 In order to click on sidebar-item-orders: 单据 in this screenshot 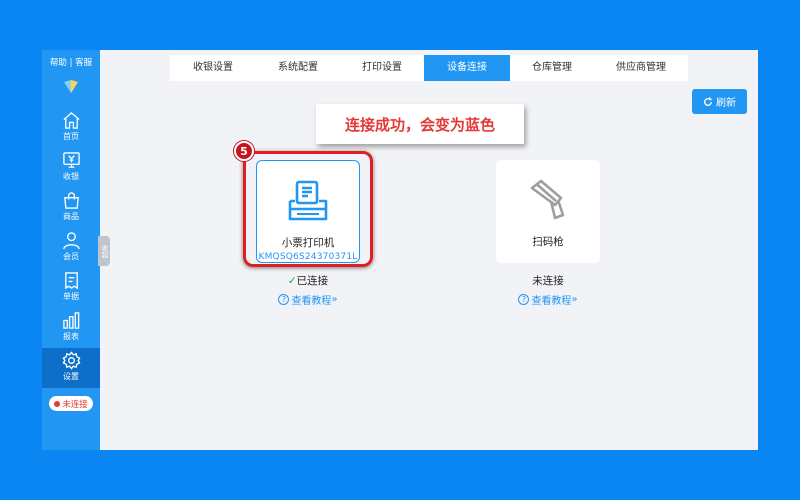, I will do `click(71, 288)`.